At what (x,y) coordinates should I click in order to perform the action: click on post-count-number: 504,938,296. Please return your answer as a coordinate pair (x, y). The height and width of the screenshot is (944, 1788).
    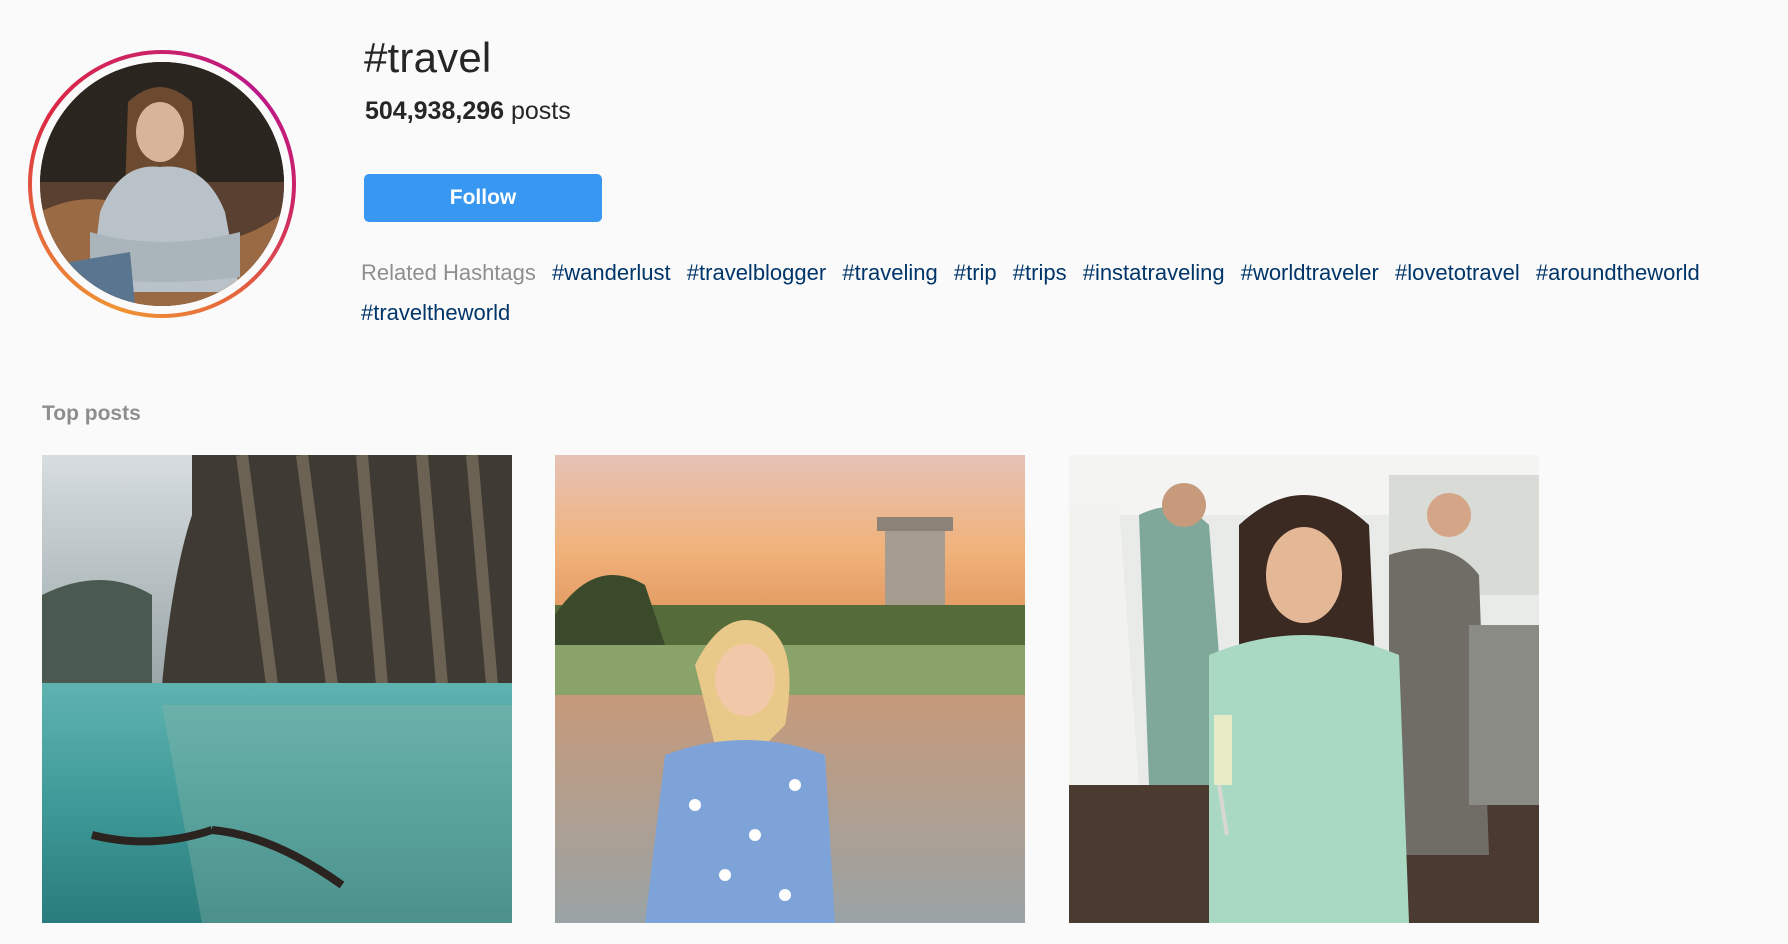
    Looking at the image, I should click on (435, 111).